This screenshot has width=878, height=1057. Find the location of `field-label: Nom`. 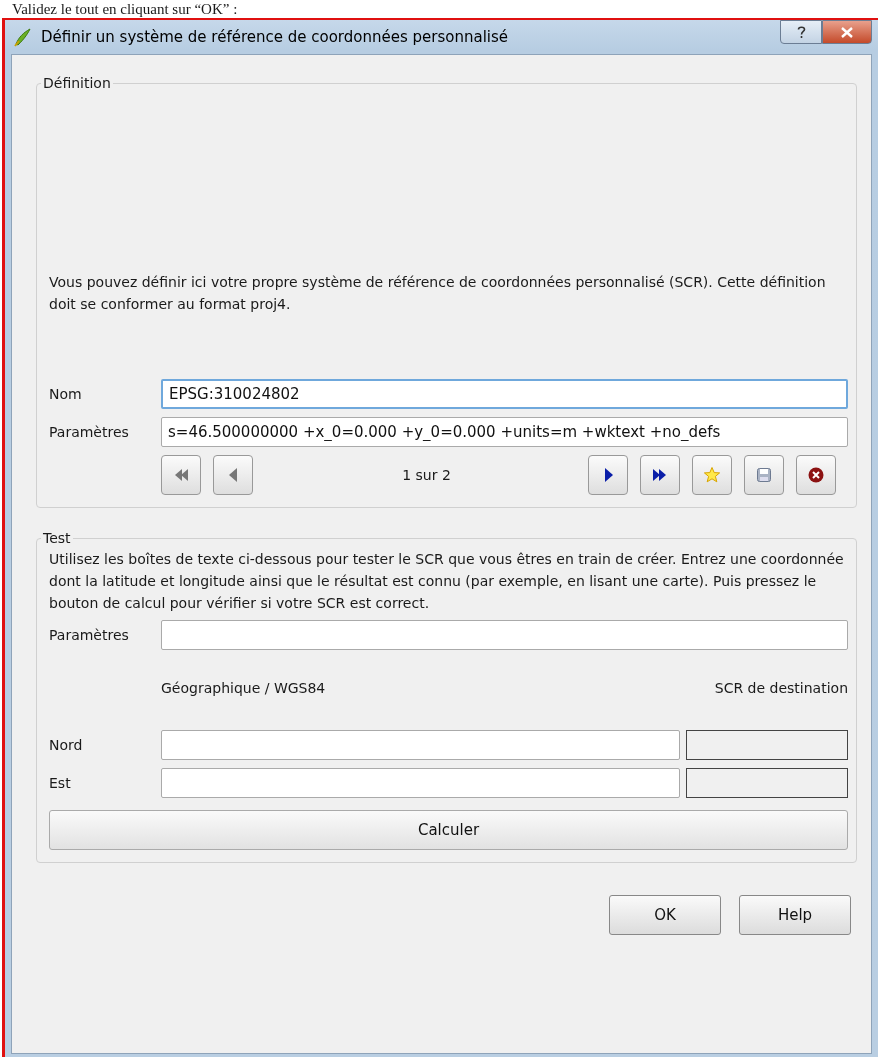

field-label: Nom is located at coordinates (66, 394).